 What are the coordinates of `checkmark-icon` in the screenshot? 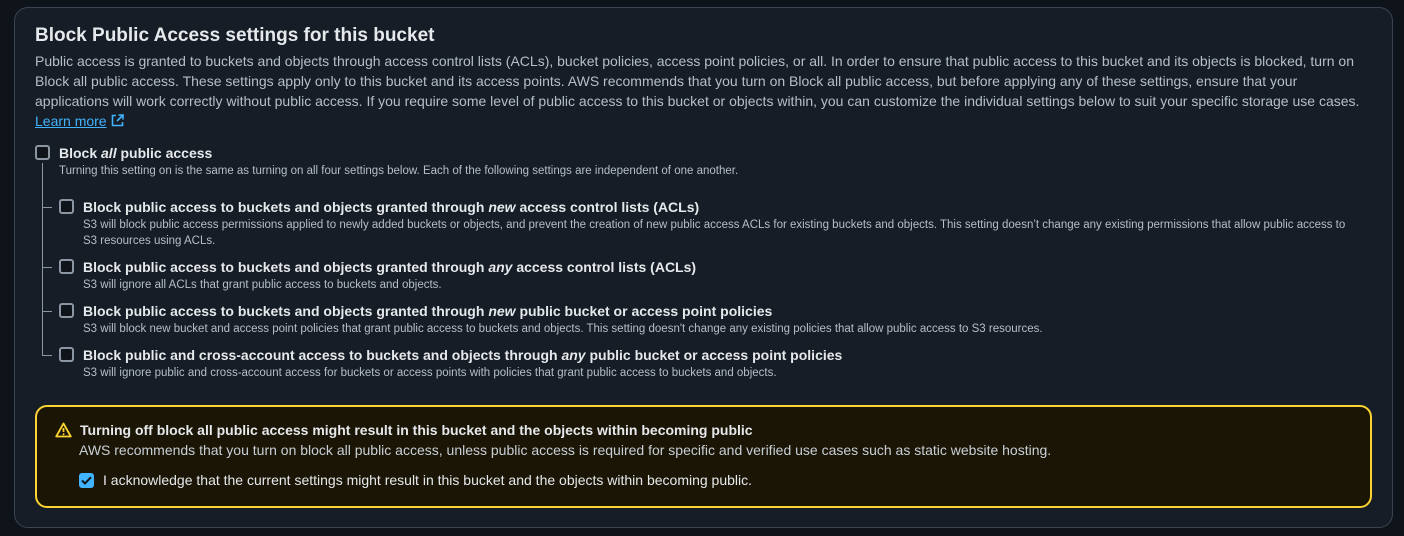 It's located at (86, 480).